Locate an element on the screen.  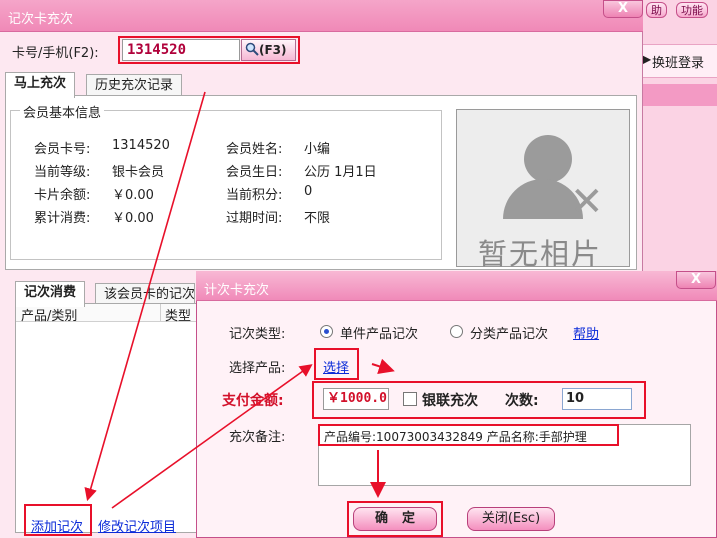
column-product: 产品/类别 is located at coordinates (49, 314).